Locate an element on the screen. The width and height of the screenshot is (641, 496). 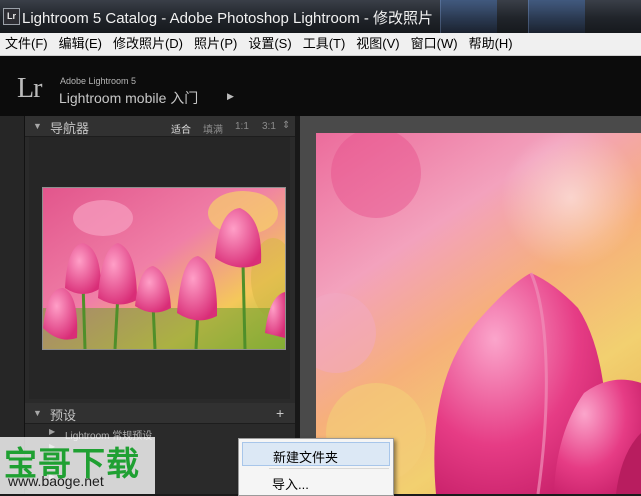
zoom-fill: 填满 is located at coordinates (213, 128).